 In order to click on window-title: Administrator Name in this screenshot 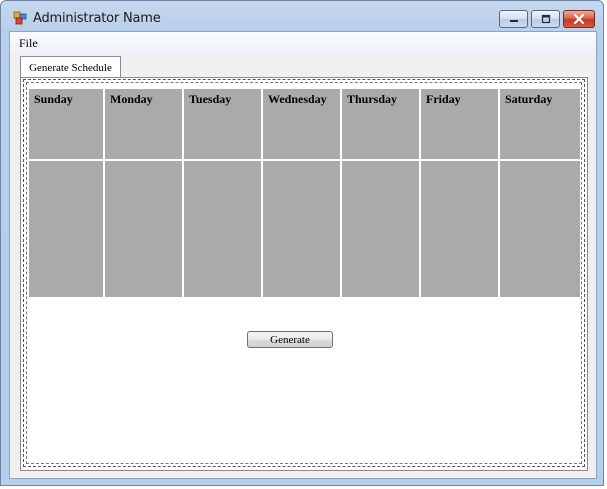, I will do `click(97, 18)`.